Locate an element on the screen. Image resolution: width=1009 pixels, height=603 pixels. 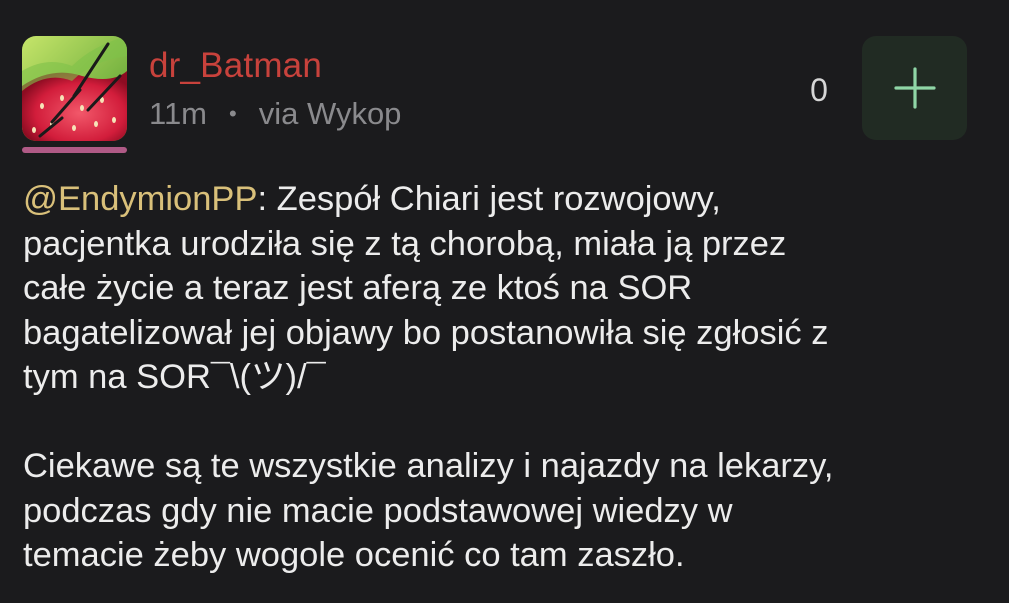
timestamp: 11m is located at coordinates (178, 113).